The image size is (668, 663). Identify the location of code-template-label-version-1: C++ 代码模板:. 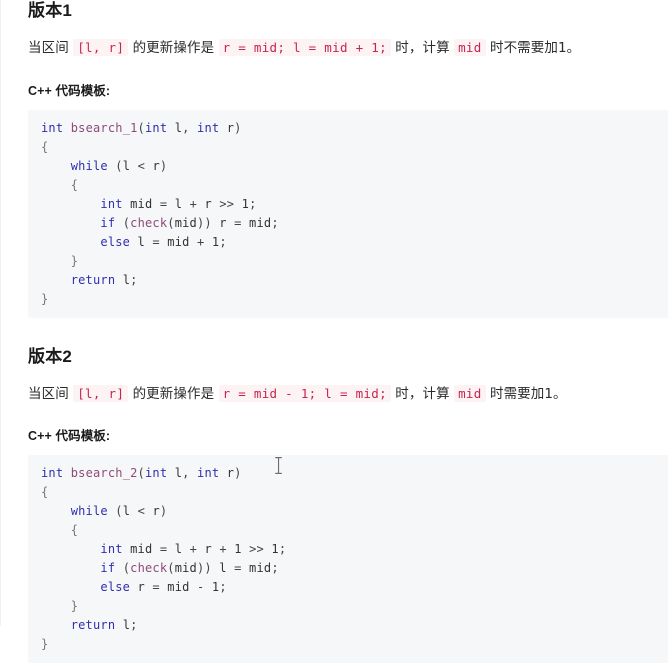
(69, 90).